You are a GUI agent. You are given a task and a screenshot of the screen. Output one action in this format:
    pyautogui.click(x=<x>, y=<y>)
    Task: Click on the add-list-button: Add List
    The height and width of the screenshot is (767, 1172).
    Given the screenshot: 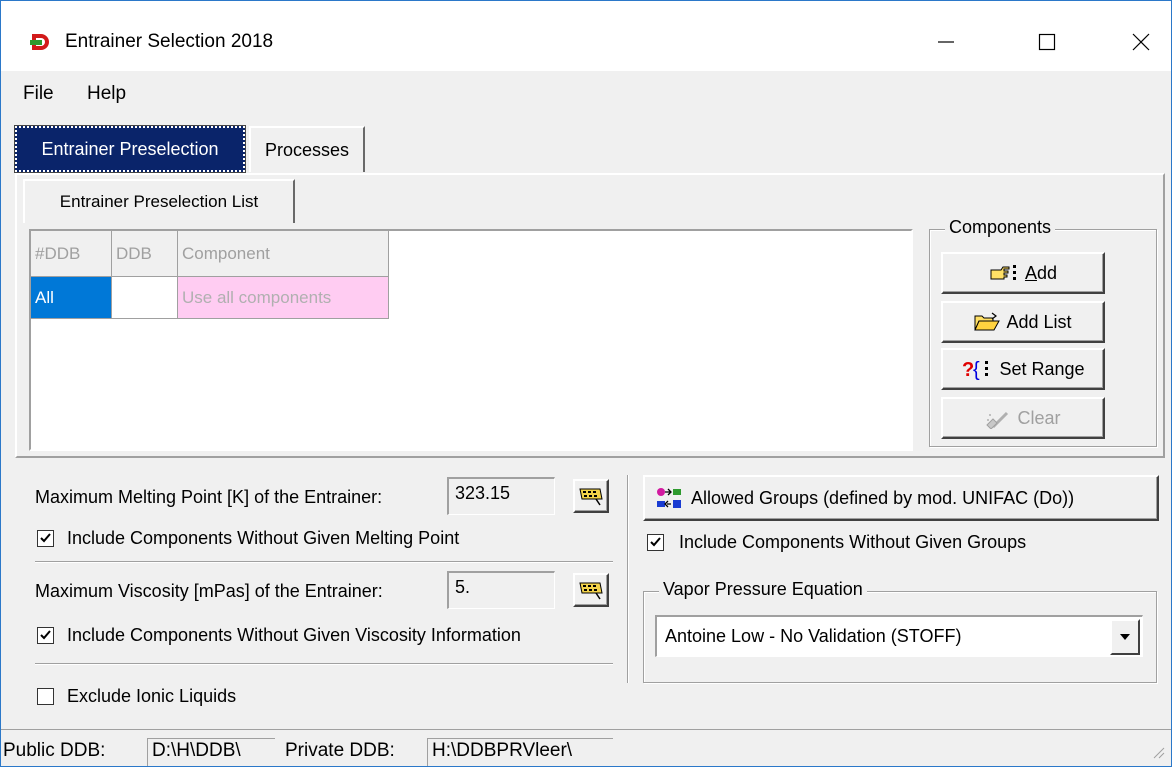 What is the action you would take?
    pyautogui.click(x=1023, y=322)
    